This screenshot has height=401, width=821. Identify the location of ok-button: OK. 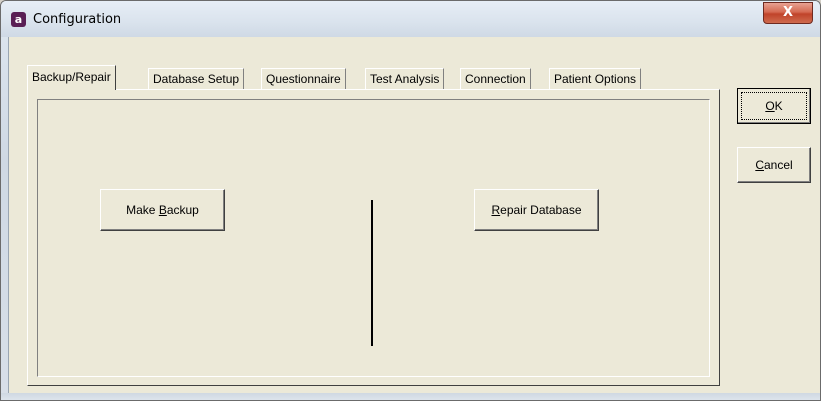
(774, 106).